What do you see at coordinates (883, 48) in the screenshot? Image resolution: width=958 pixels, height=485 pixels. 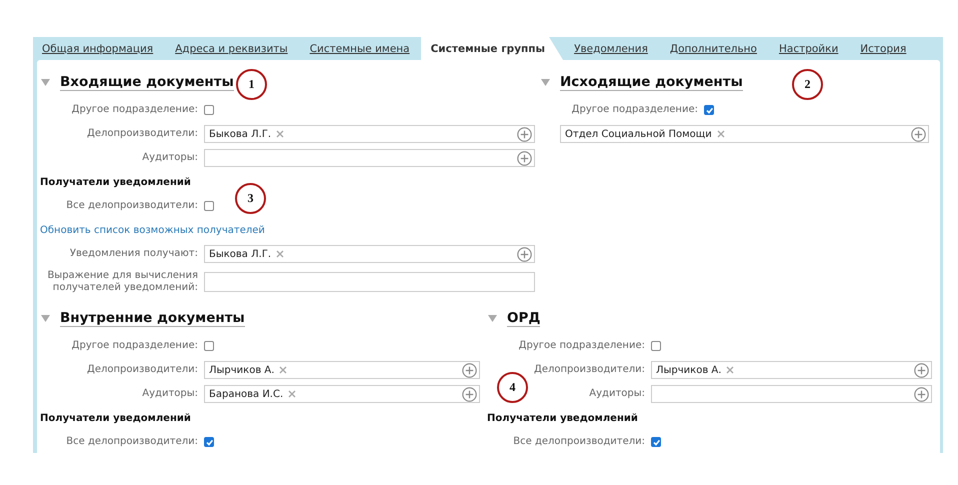 I see `tab: История` at bounding box center [883, 48].